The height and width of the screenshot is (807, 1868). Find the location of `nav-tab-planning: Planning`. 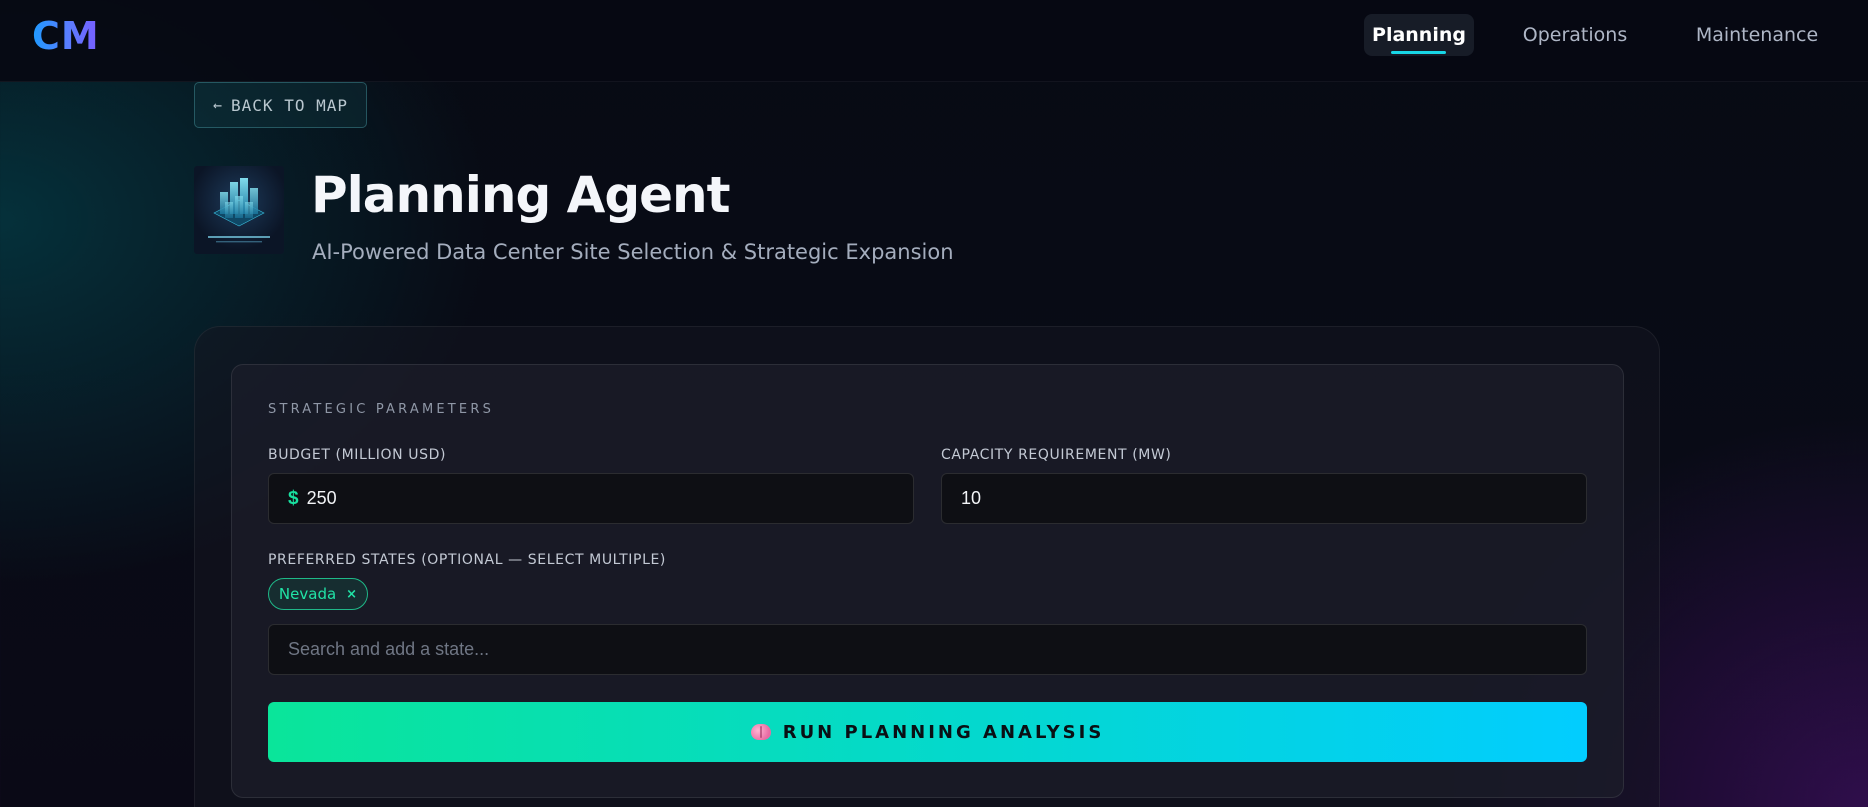

nav-tab-planning: Planning is located at coordinates (1419, 35).